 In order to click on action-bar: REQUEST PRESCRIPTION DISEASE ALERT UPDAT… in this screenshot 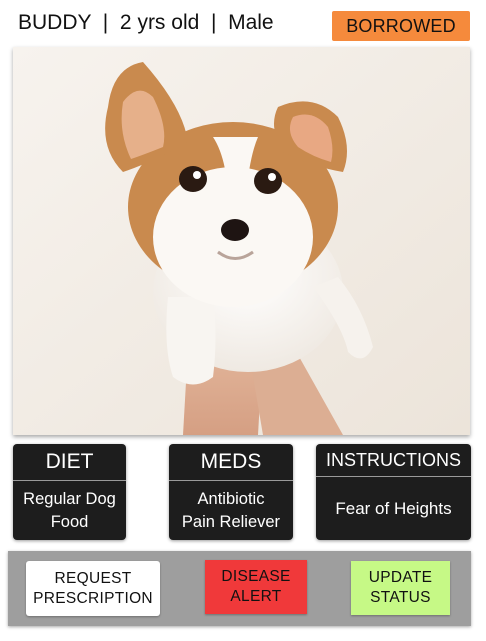, I will do `click(239, 588)`.